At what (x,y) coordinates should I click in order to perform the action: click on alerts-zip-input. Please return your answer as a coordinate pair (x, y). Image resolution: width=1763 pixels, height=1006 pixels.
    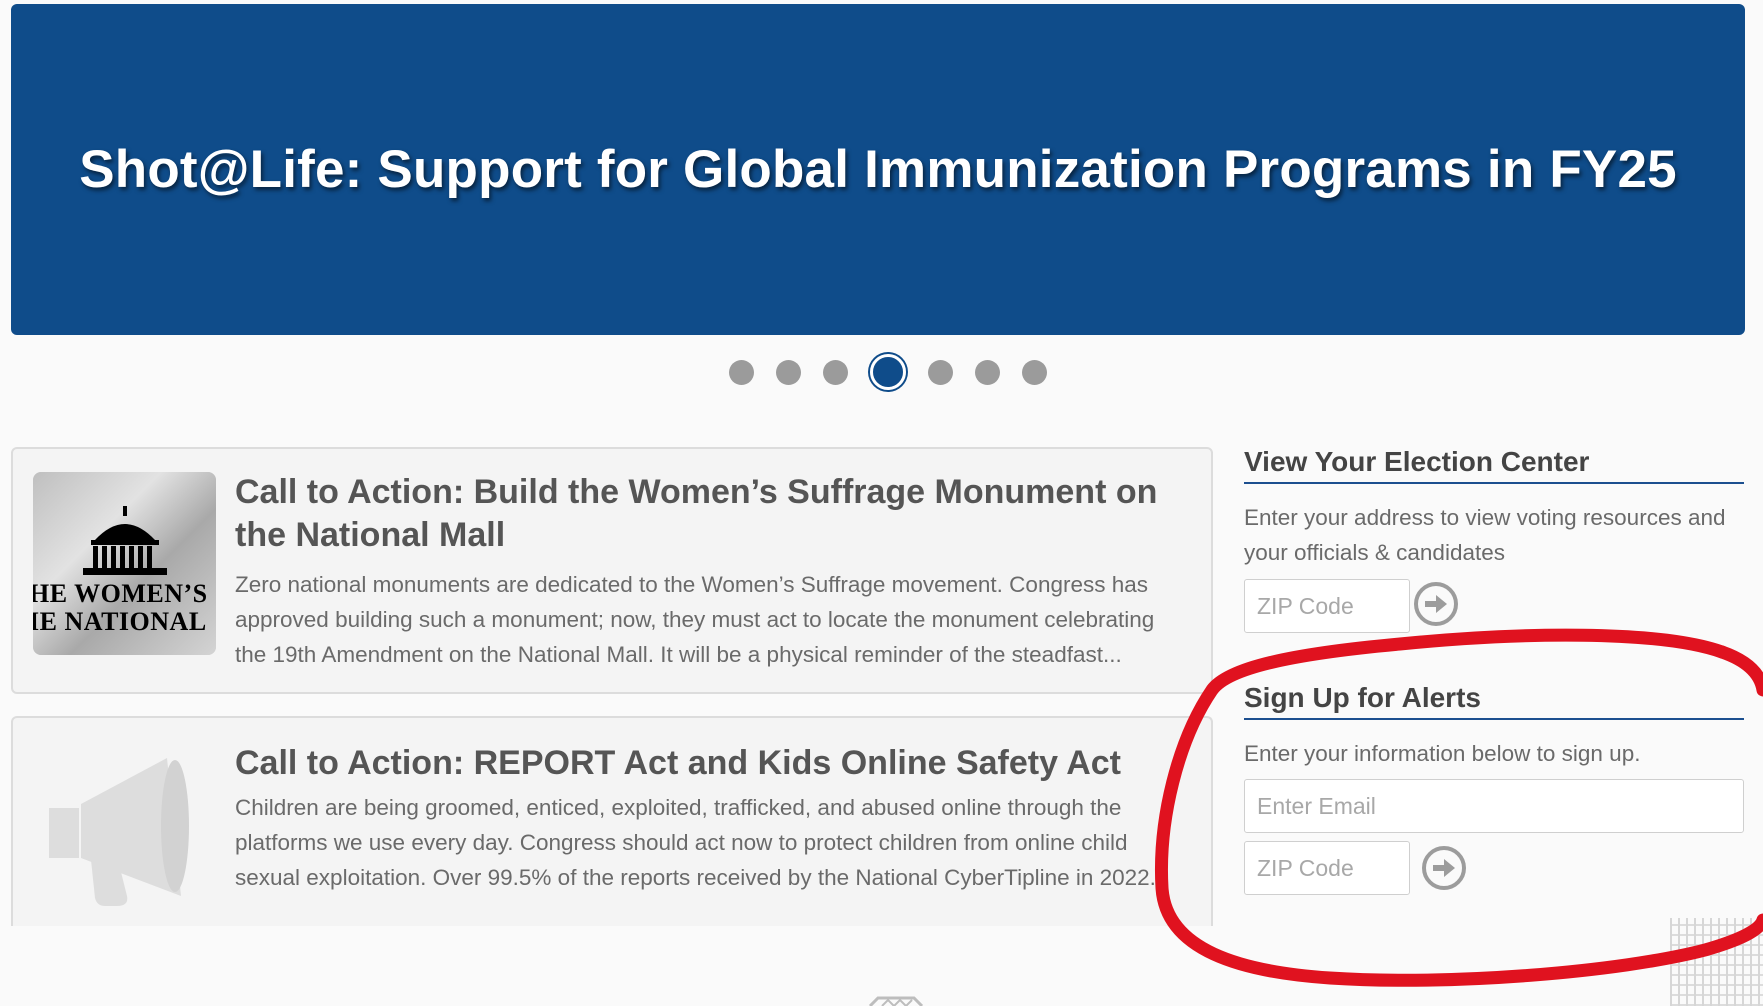
    Looking at the image, I should click on (1327, 868).